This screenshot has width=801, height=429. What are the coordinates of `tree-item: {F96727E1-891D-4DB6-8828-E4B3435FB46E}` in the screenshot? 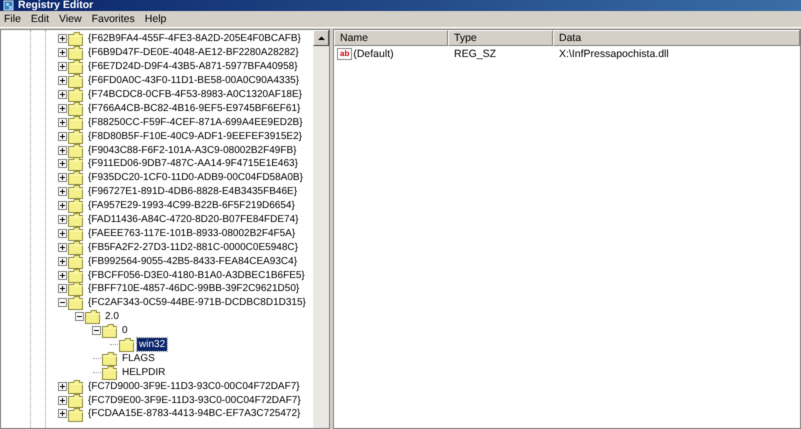 It's located at (193, 191).